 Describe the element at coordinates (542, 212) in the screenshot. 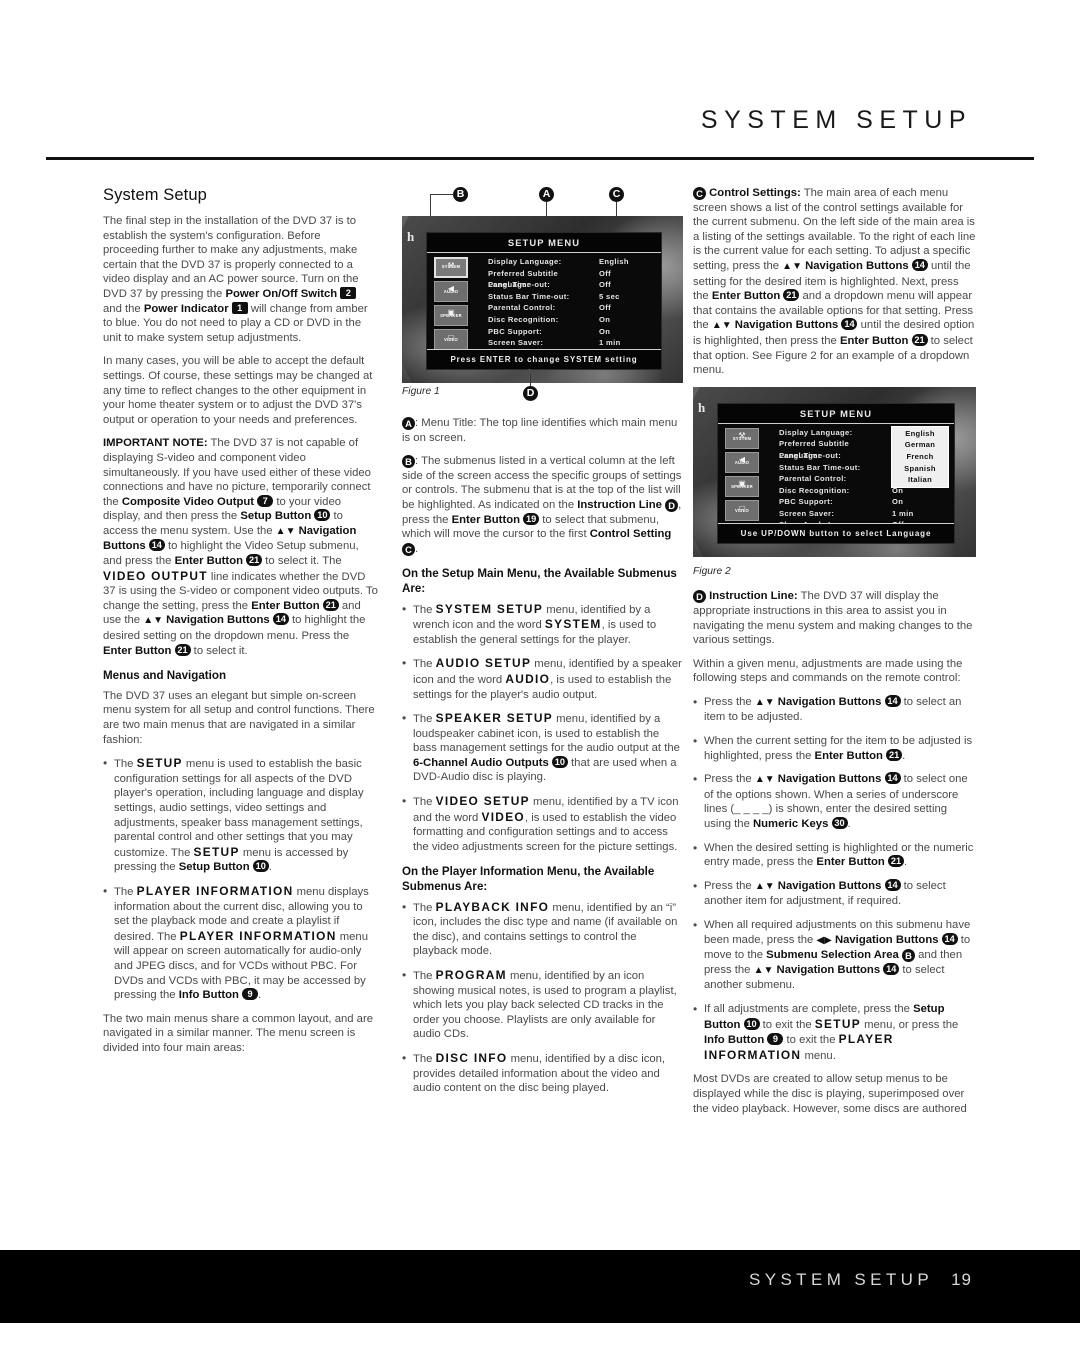

I see `figure1-callout-markers: B A C` at that location.